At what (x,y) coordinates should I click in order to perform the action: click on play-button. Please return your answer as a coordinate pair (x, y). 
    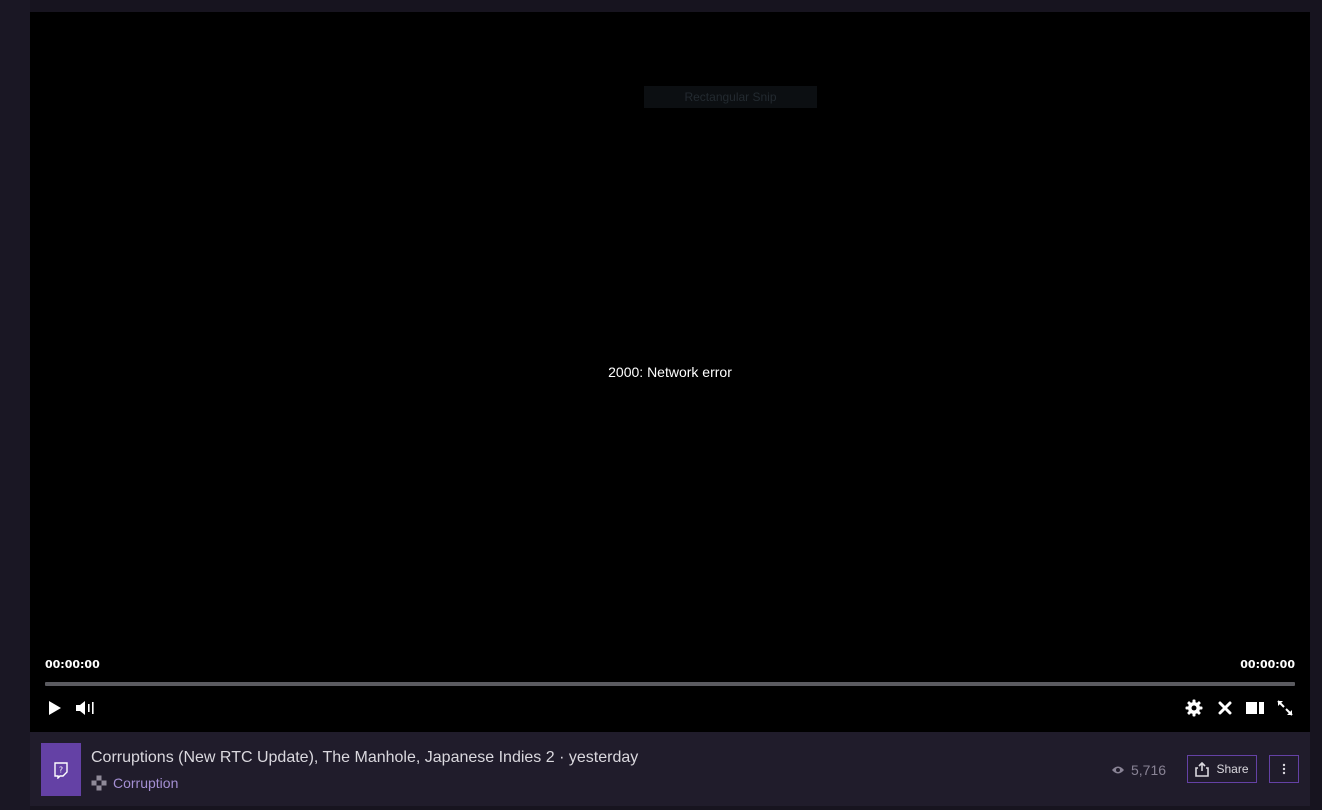
    Looking at the image, I should click on (55, 708).